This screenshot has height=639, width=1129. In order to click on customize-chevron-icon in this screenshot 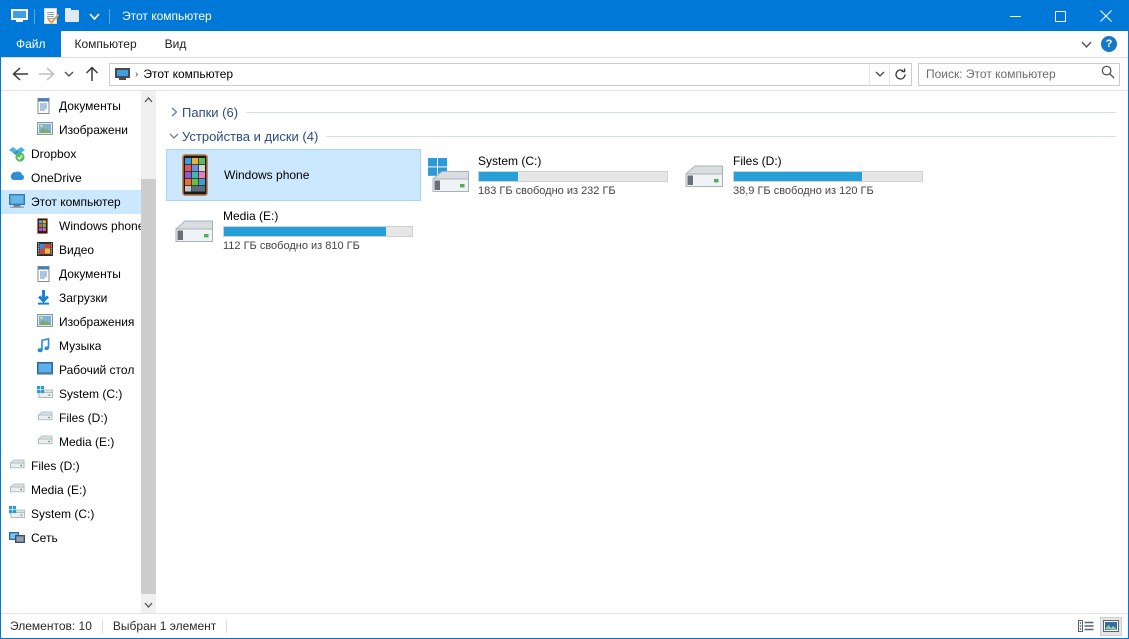, I will do `click(94, 16)`.